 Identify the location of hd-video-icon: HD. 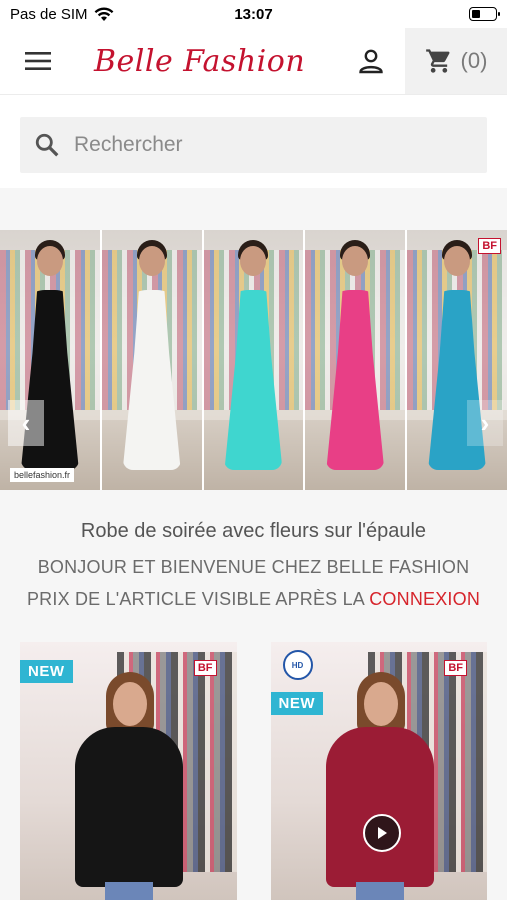
(297, 665).